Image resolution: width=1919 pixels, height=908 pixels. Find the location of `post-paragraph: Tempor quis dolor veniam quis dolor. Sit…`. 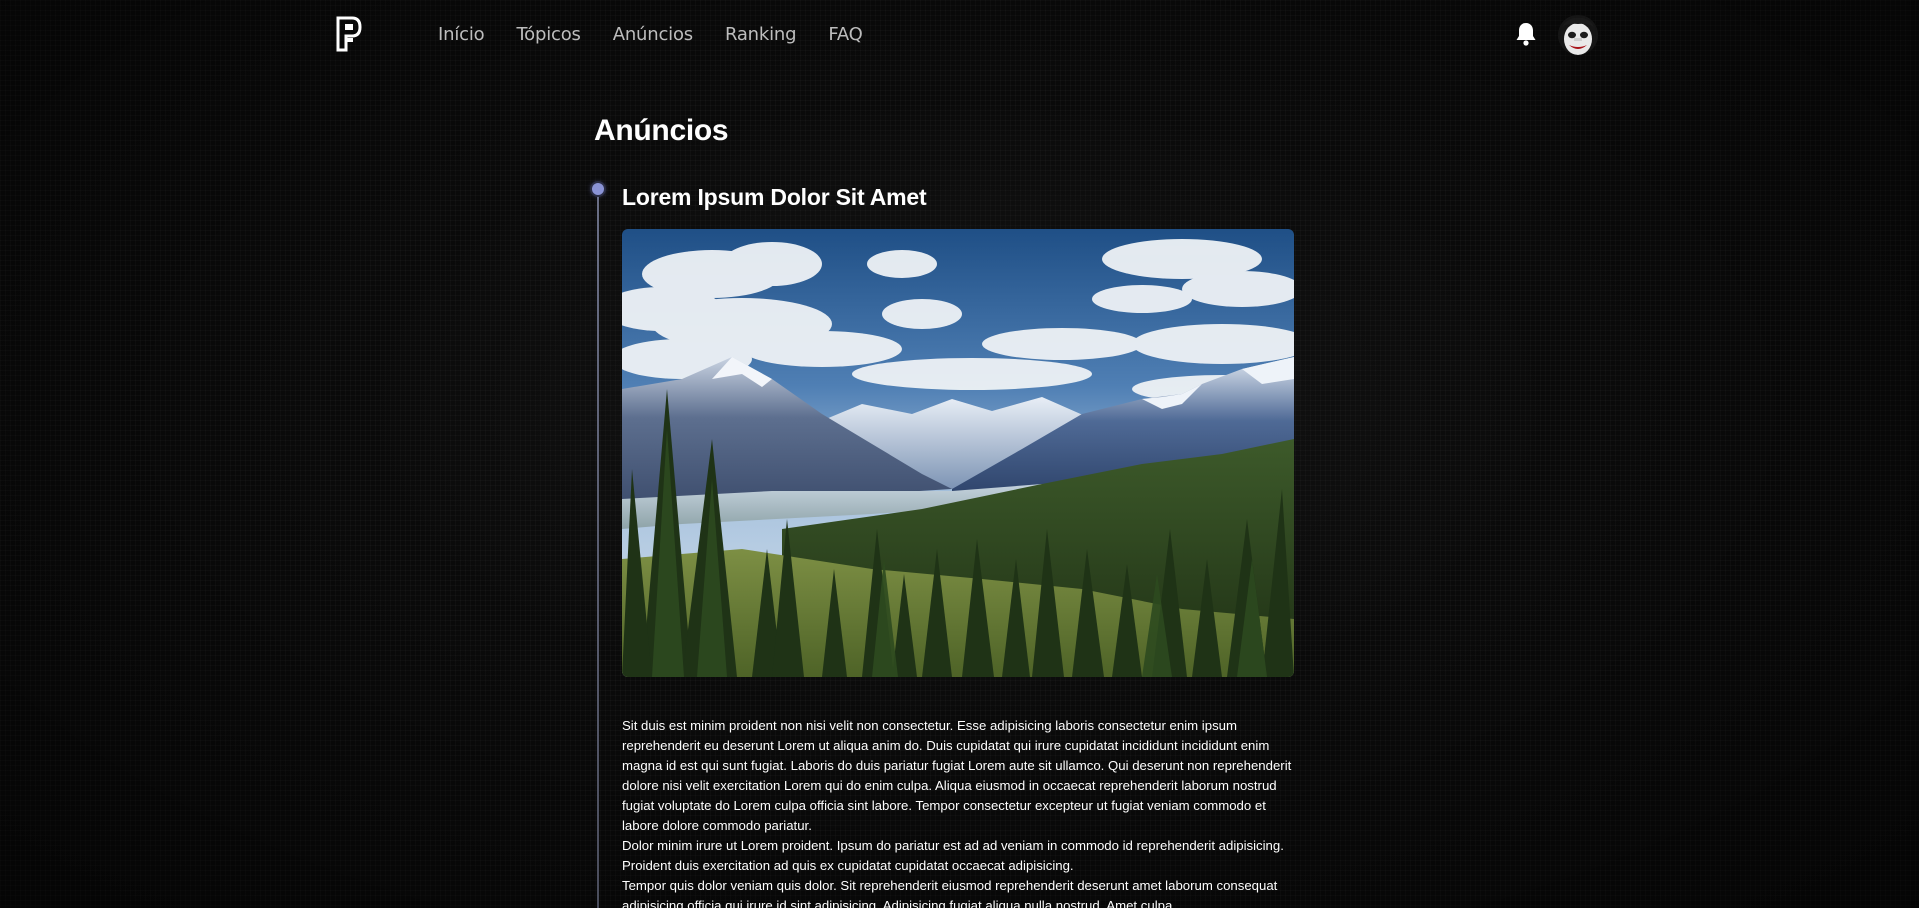

post-paragraph: Tempor quis dolor veniam quis dolor. Sit… is located at coordinates (950, 893).